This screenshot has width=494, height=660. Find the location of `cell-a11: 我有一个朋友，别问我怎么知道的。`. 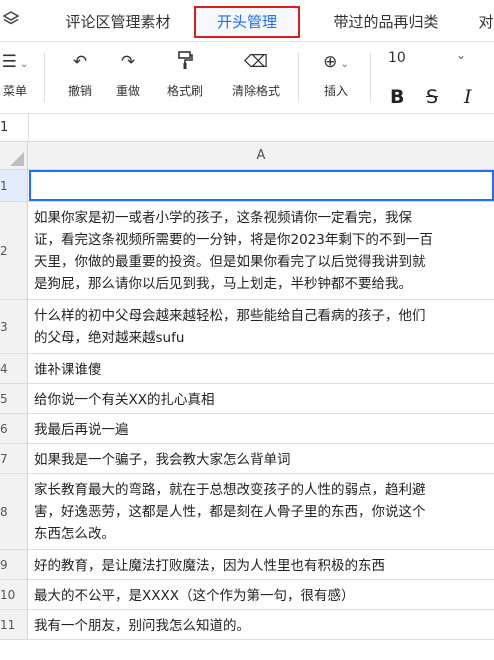

cell-a11: 我有一个朋友，别问我怎么知道的。 is located at coordinates (261, 624).